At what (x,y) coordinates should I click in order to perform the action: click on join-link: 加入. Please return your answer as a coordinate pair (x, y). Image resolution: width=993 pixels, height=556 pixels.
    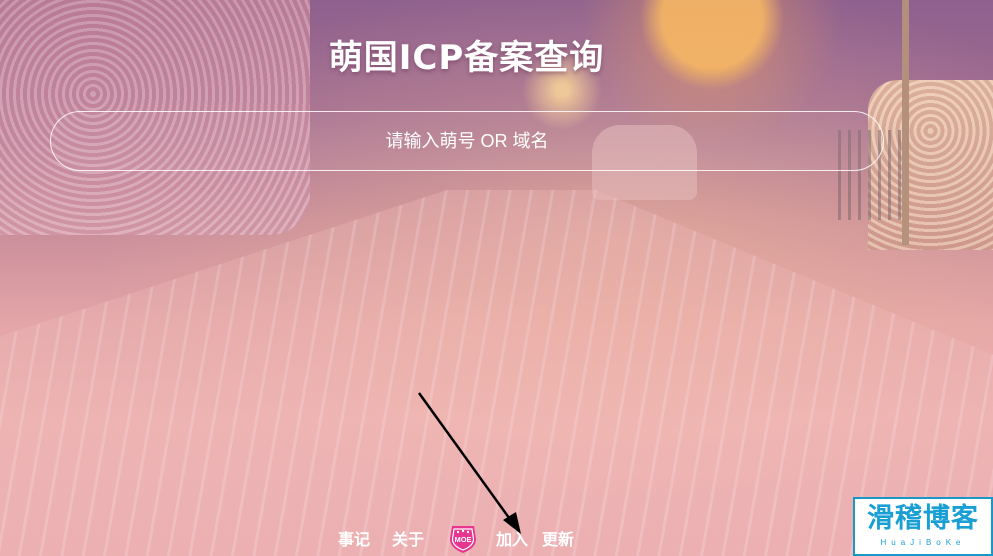
    Looking at the image, I should click on (512, 538).